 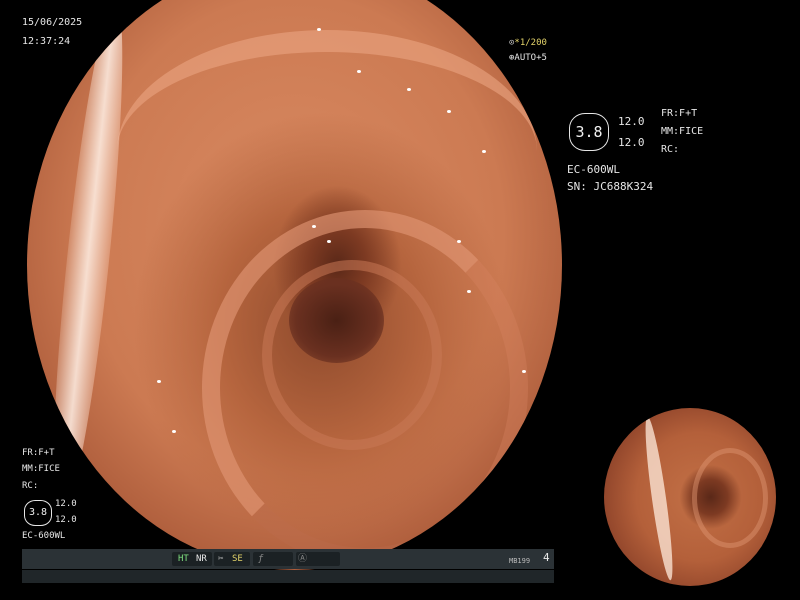 I want to click on status-bar: HT NR ✂ SE ƒ Ⓐ MB199 4, so click(x=288, y=566).